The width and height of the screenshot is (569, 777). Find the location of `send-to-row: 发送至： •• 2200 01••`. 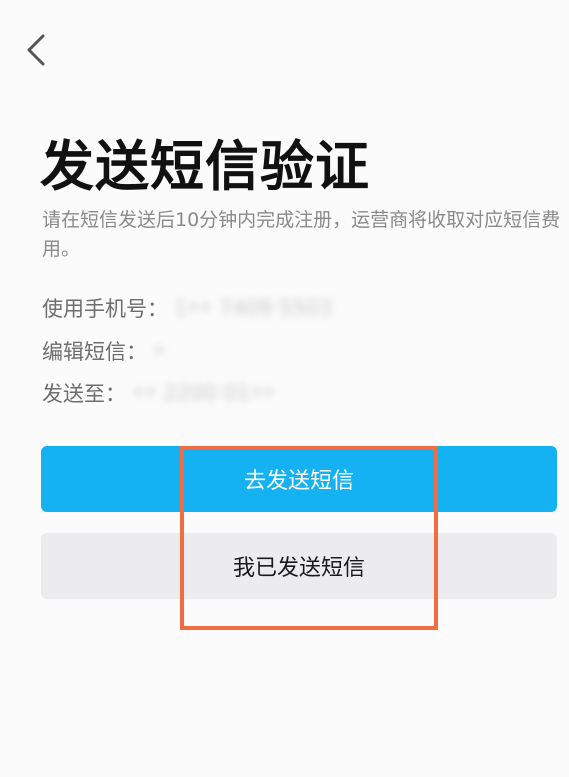

send-to-row: 发送至： •• 2200 01•• is located at coordinates (158, 393).